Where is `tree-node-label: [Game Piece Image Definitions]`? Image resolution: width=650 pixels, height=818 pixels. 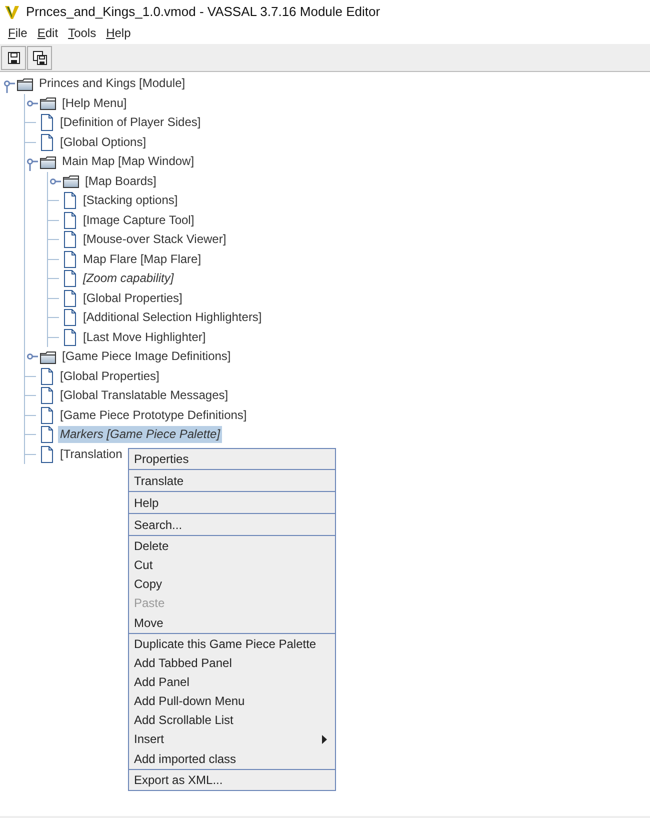 tree-node-label: [Game Piece Image Definitions] is located at coordinates (146, 357).